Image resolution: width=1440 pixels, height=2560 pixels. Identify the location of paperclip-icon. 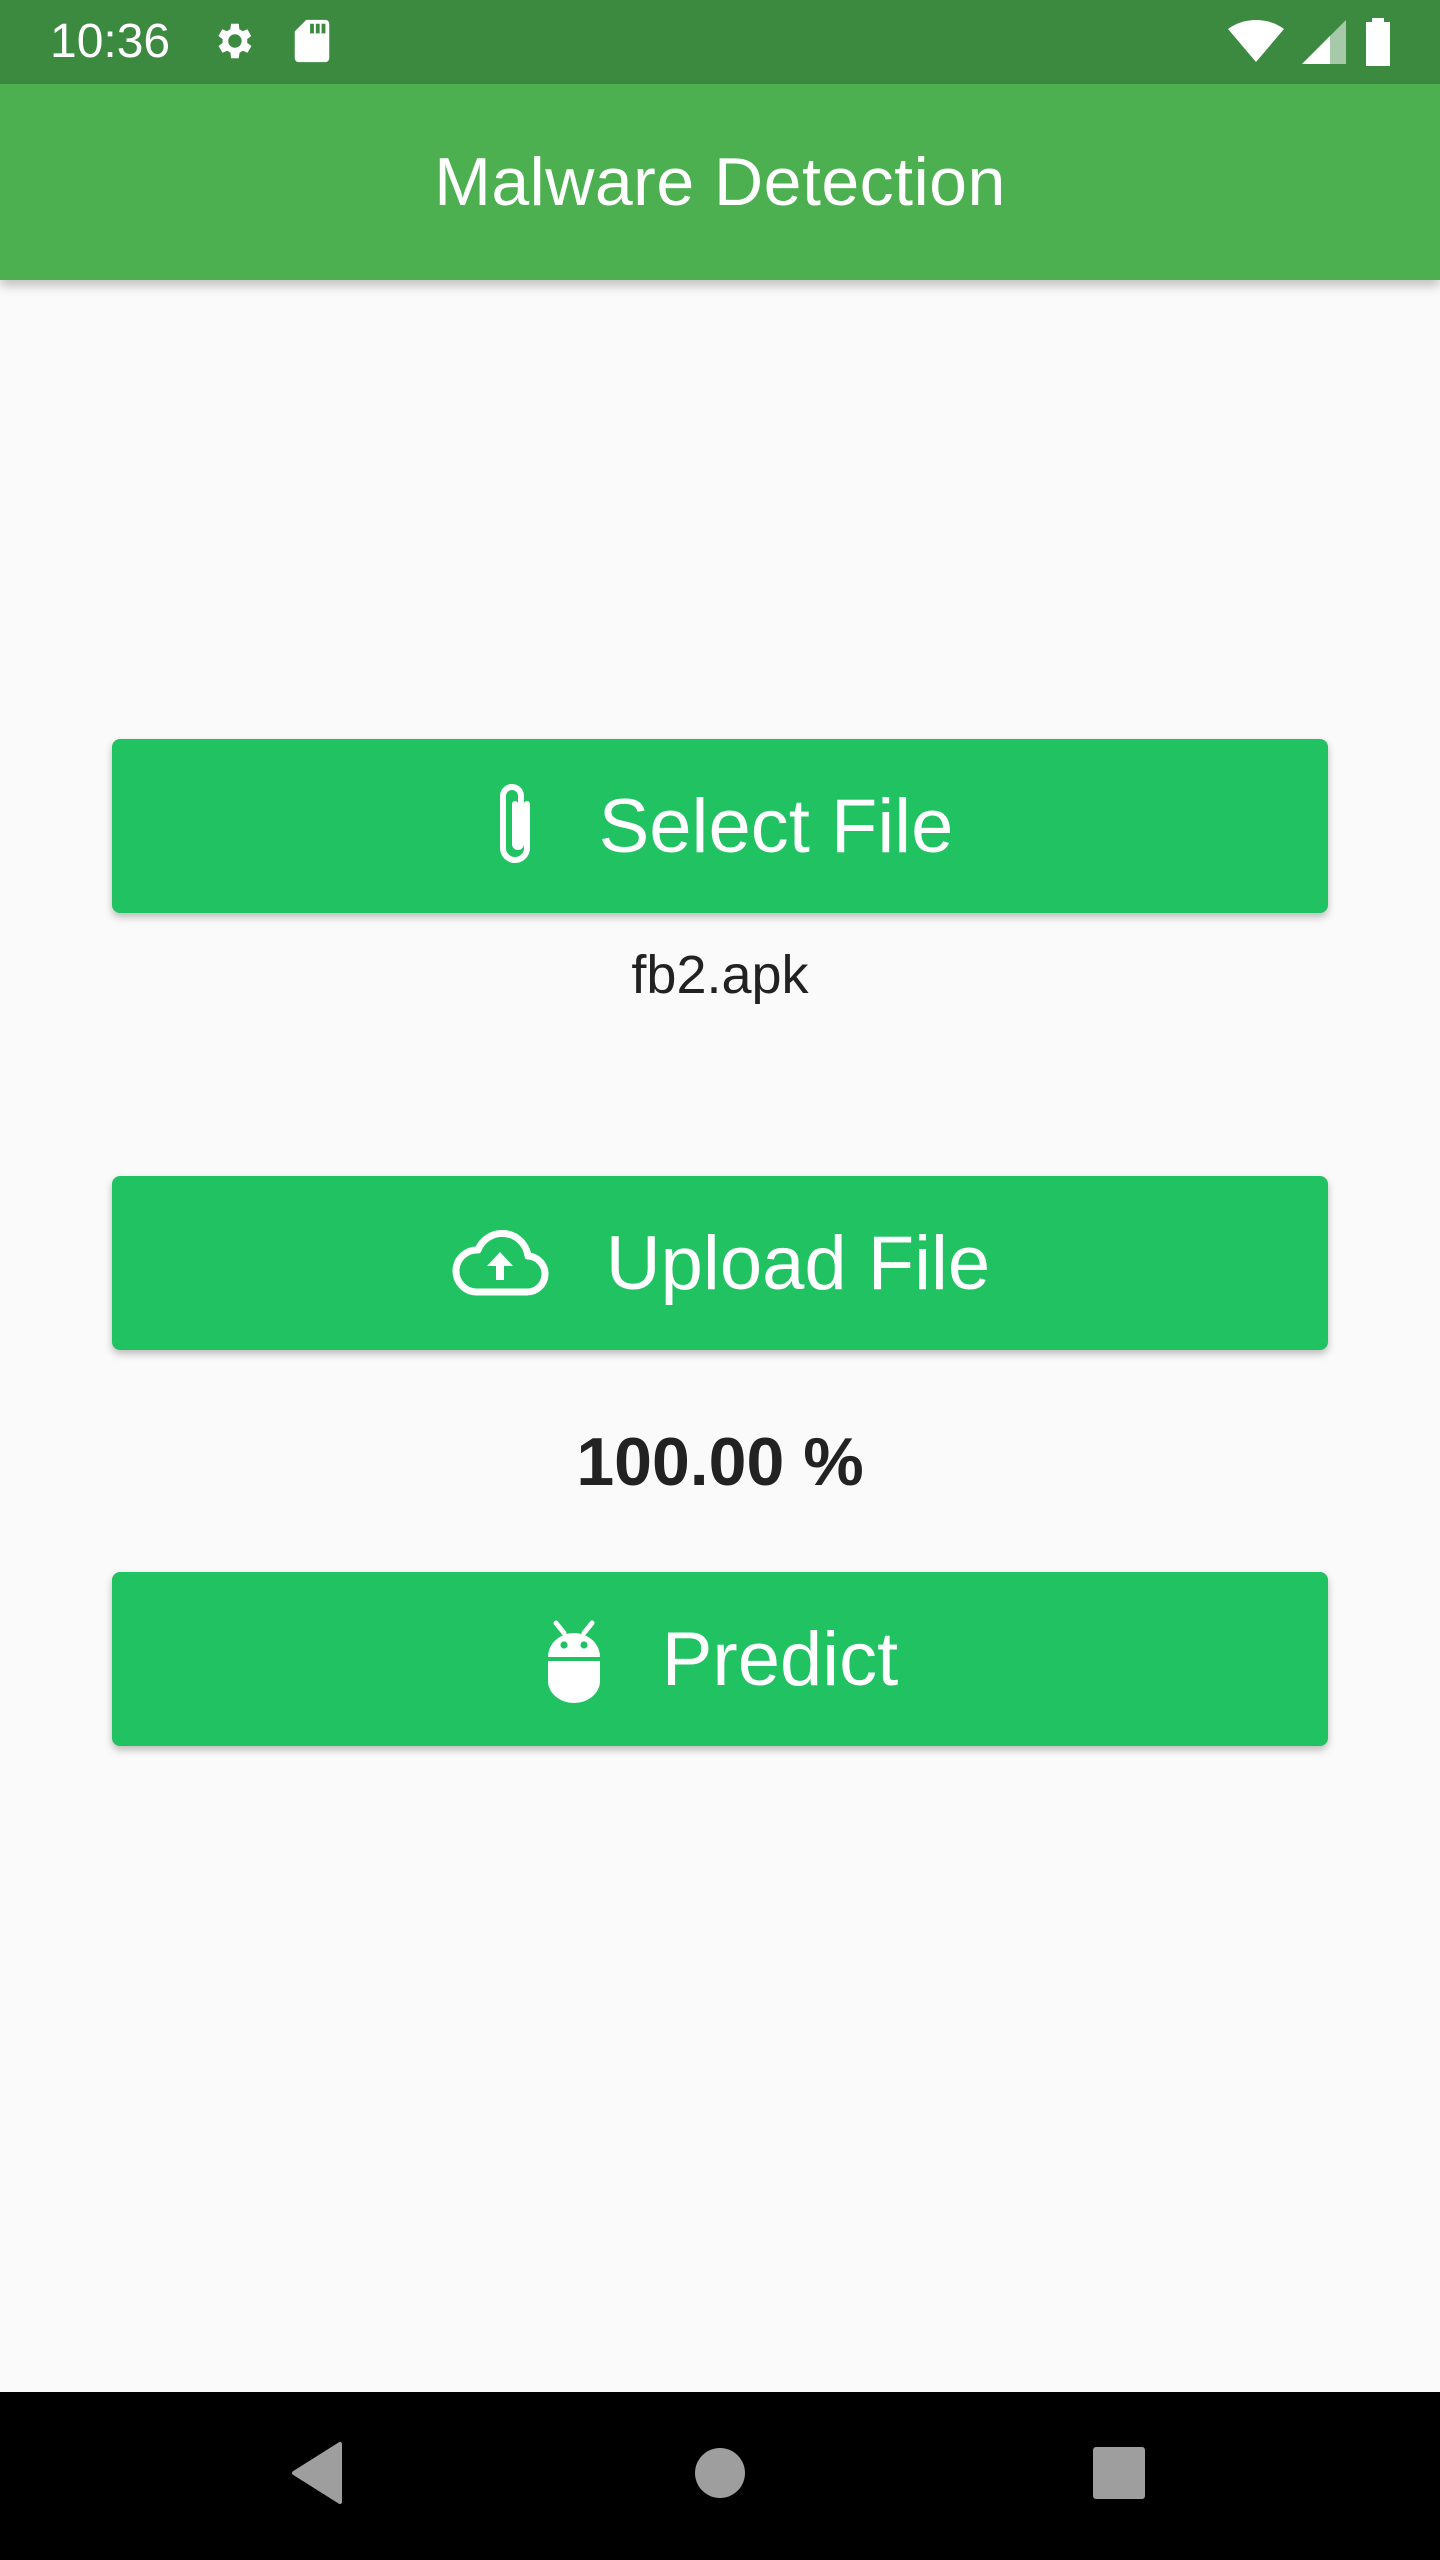
(515, 826).